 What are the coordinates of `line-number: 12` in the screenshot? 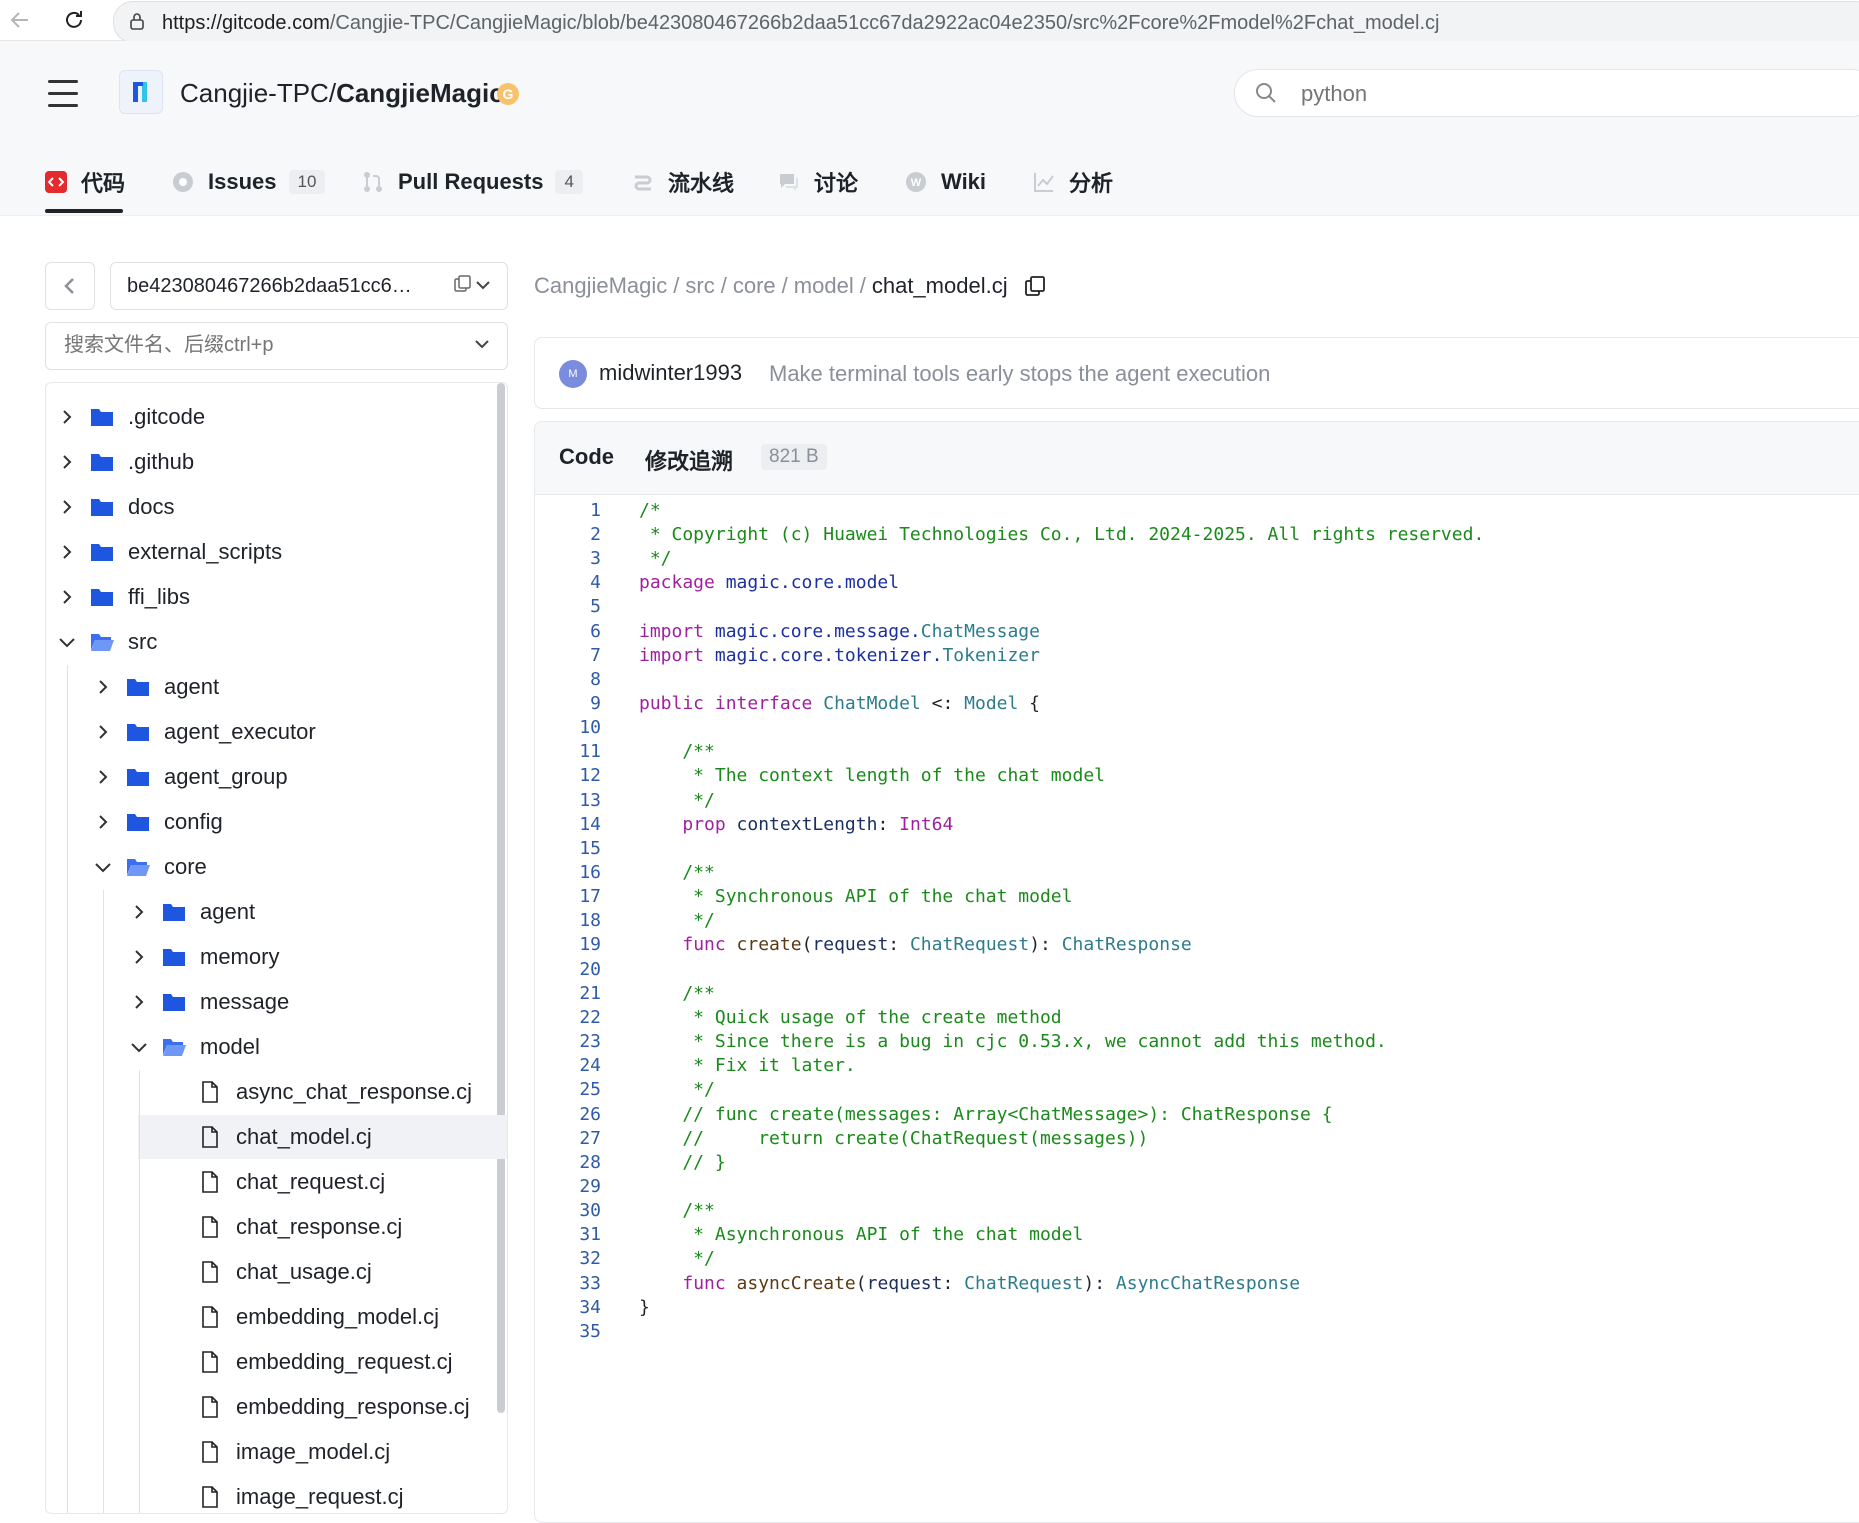 It's located at (568, 775).